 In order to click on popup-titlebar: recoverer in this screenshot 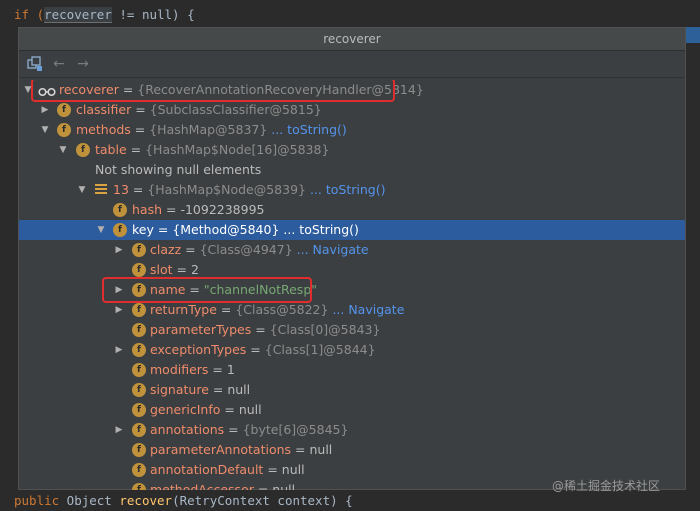, I will do `click(352, 39)`.